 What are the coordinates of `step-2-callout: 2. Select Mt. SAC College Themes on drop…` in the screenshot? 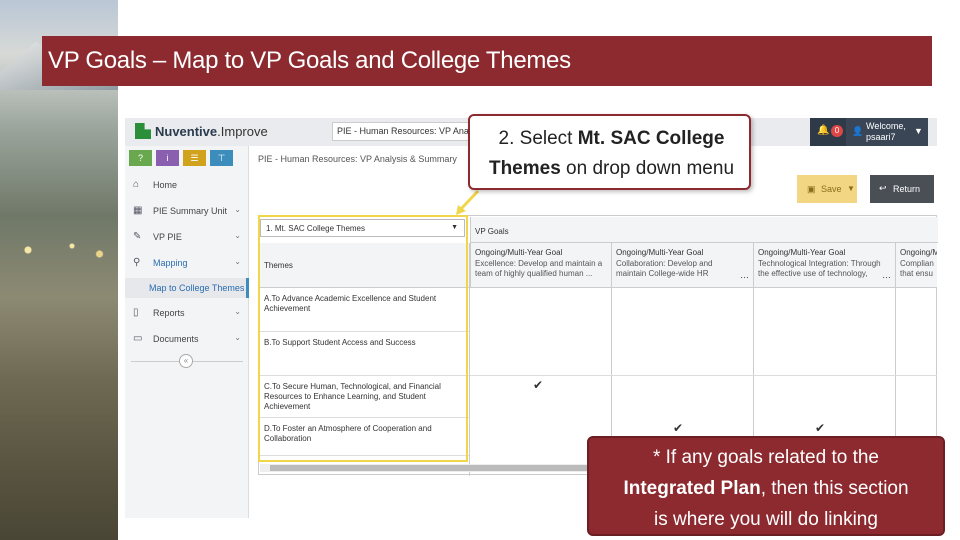 It's located at (609, 152).